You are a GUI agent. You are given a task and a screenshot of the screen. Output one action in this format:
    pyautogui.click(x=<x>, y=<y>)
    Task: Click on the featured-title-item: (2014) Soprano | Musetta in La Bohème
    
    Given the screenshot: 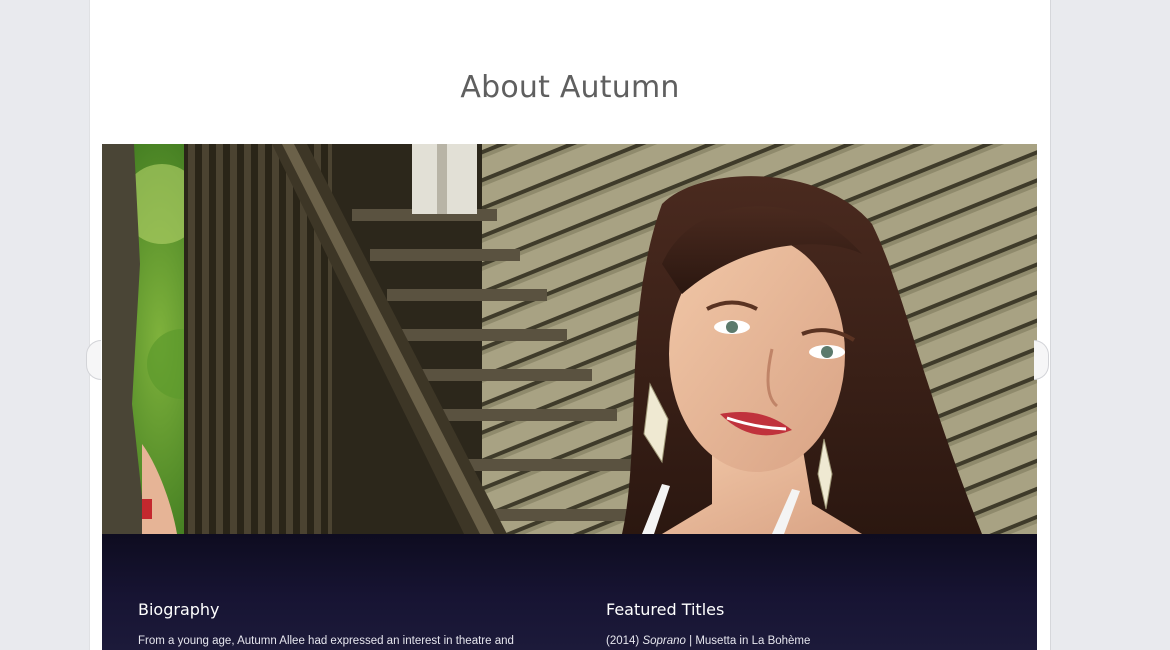 What is the action you would take?
    pyautogui.click(x=806, y=641)
    